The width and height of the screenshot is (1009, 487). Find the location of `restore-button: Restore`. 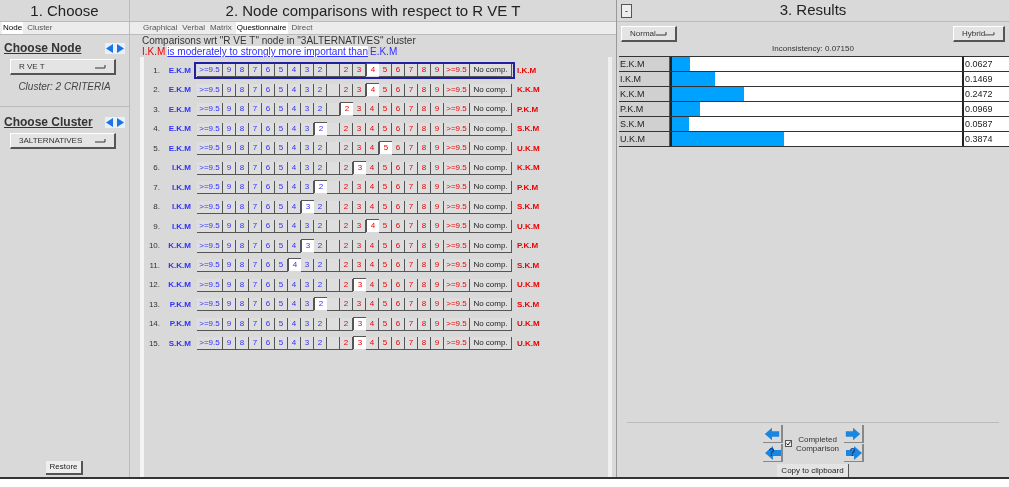

restore-button: Restore is located at coordinates (64, 468).